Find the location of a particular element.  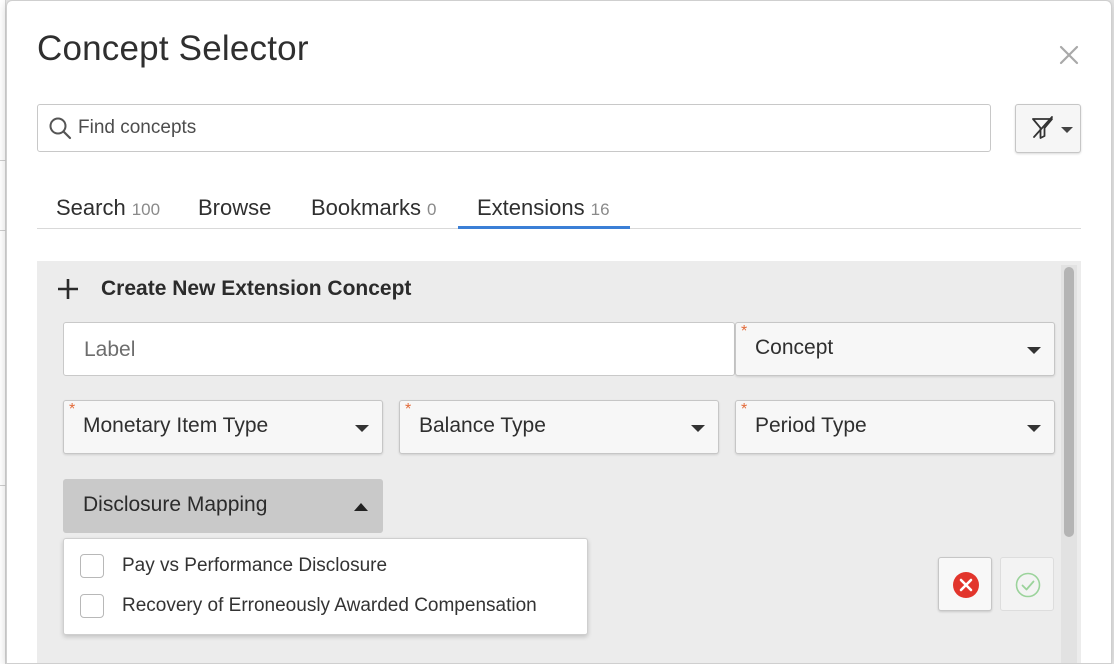

item-type-select-value: Monetary Item Type is located at coordinates (176, 425).